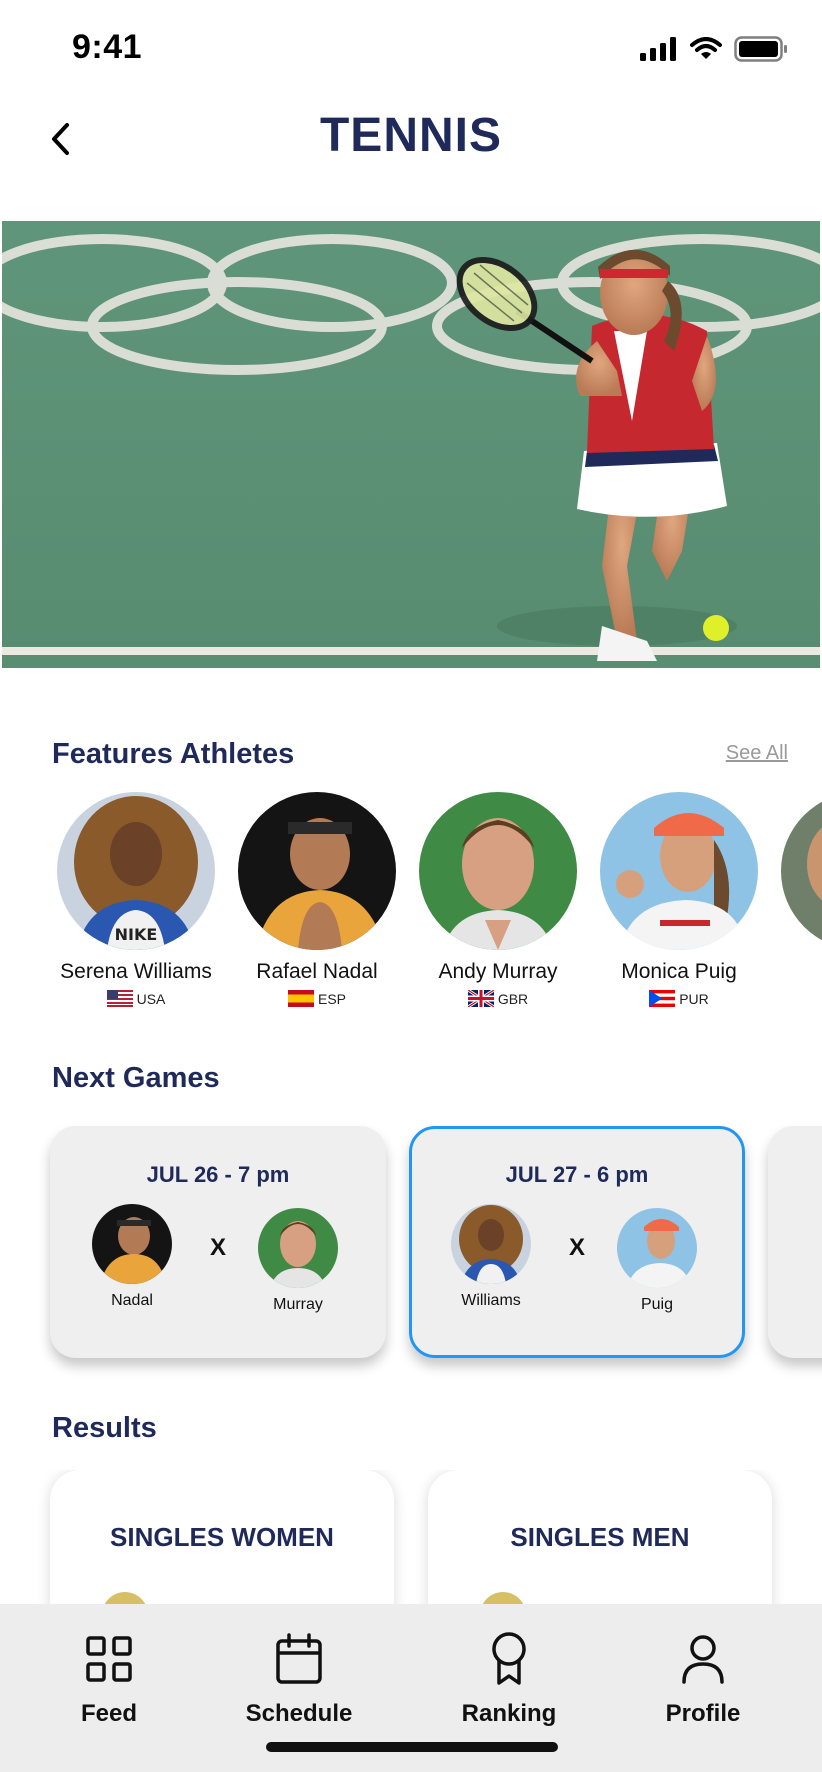 The height and width of the screenshot is (1772, 822). I want to click on calendar-icon, so click(299, 1658).